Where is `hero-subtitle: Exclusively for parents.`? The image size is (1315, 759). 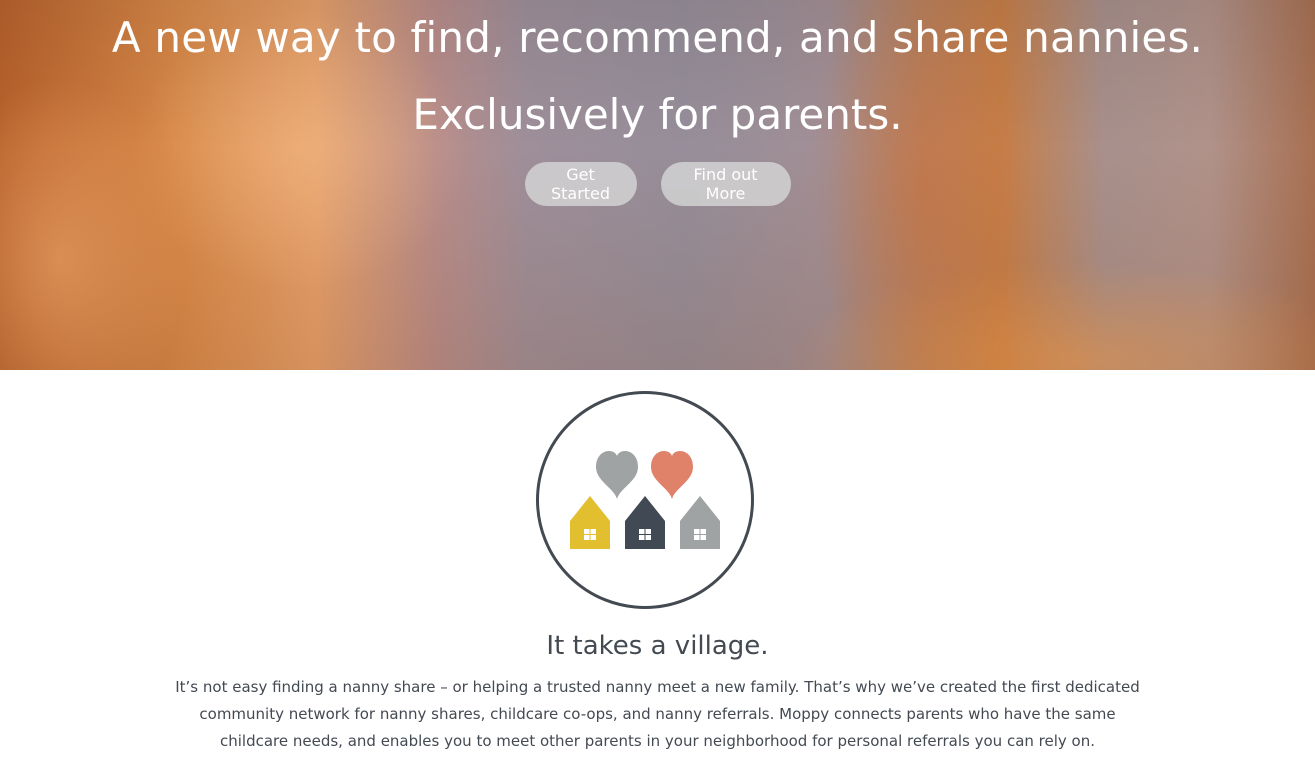 hero-subtitle: Exclusively for parents. is located at coordinates (657, 114).